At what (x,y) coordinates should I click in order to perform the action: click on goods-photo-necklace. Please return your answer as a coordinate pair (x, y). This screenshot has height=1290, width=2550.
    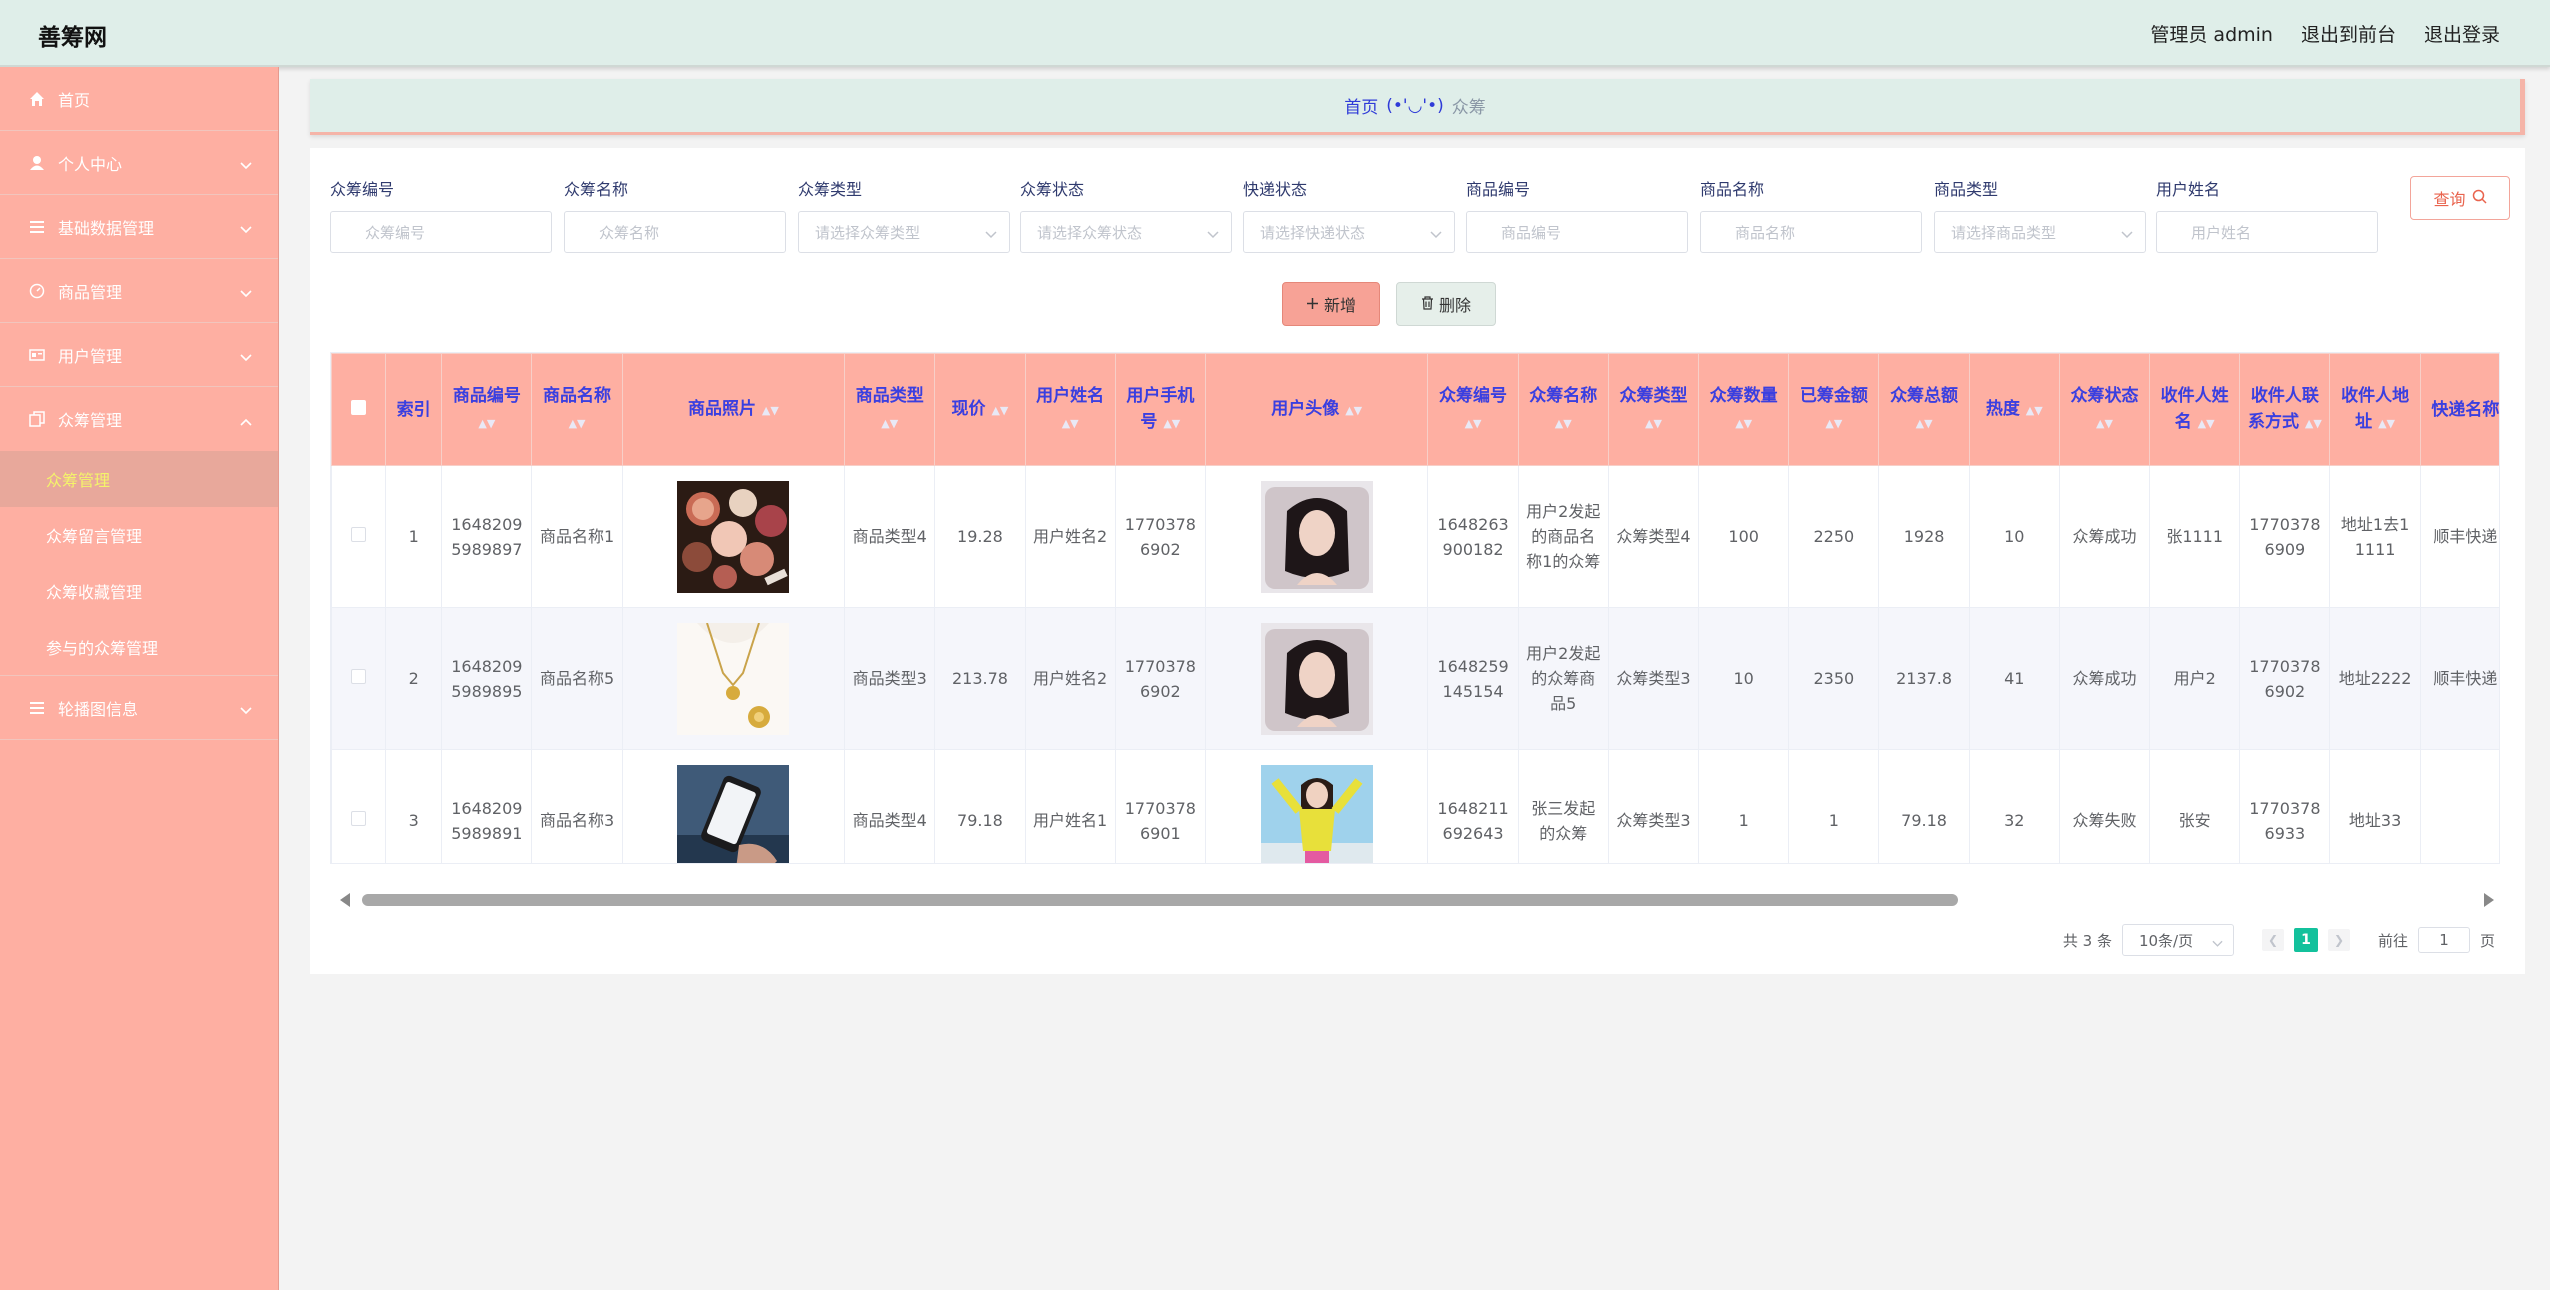
    Looking at the image, I should click on (733, 678).